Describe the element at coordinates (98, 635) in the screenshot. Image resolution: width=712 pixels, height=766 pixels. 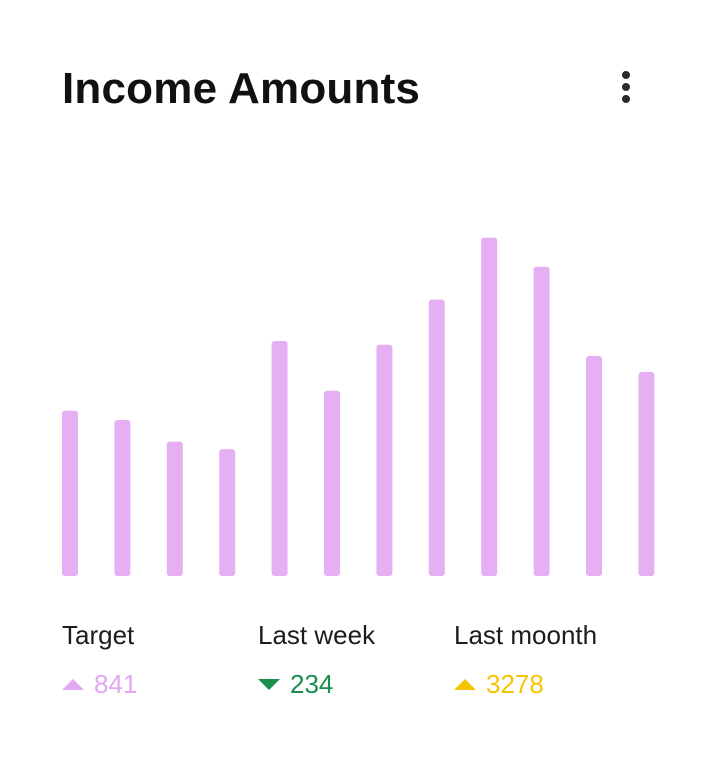
I see `stat-target-label: Target` at that location.